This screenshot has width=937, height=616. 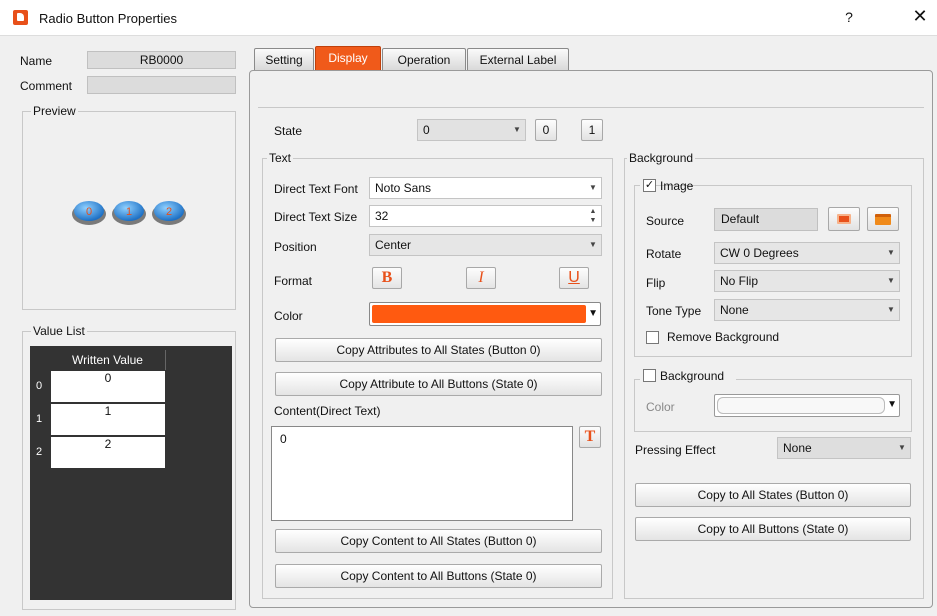 I want to click on value-list-table: Written Value 0 0 1 1 2 2, so click(x=131, y=473).